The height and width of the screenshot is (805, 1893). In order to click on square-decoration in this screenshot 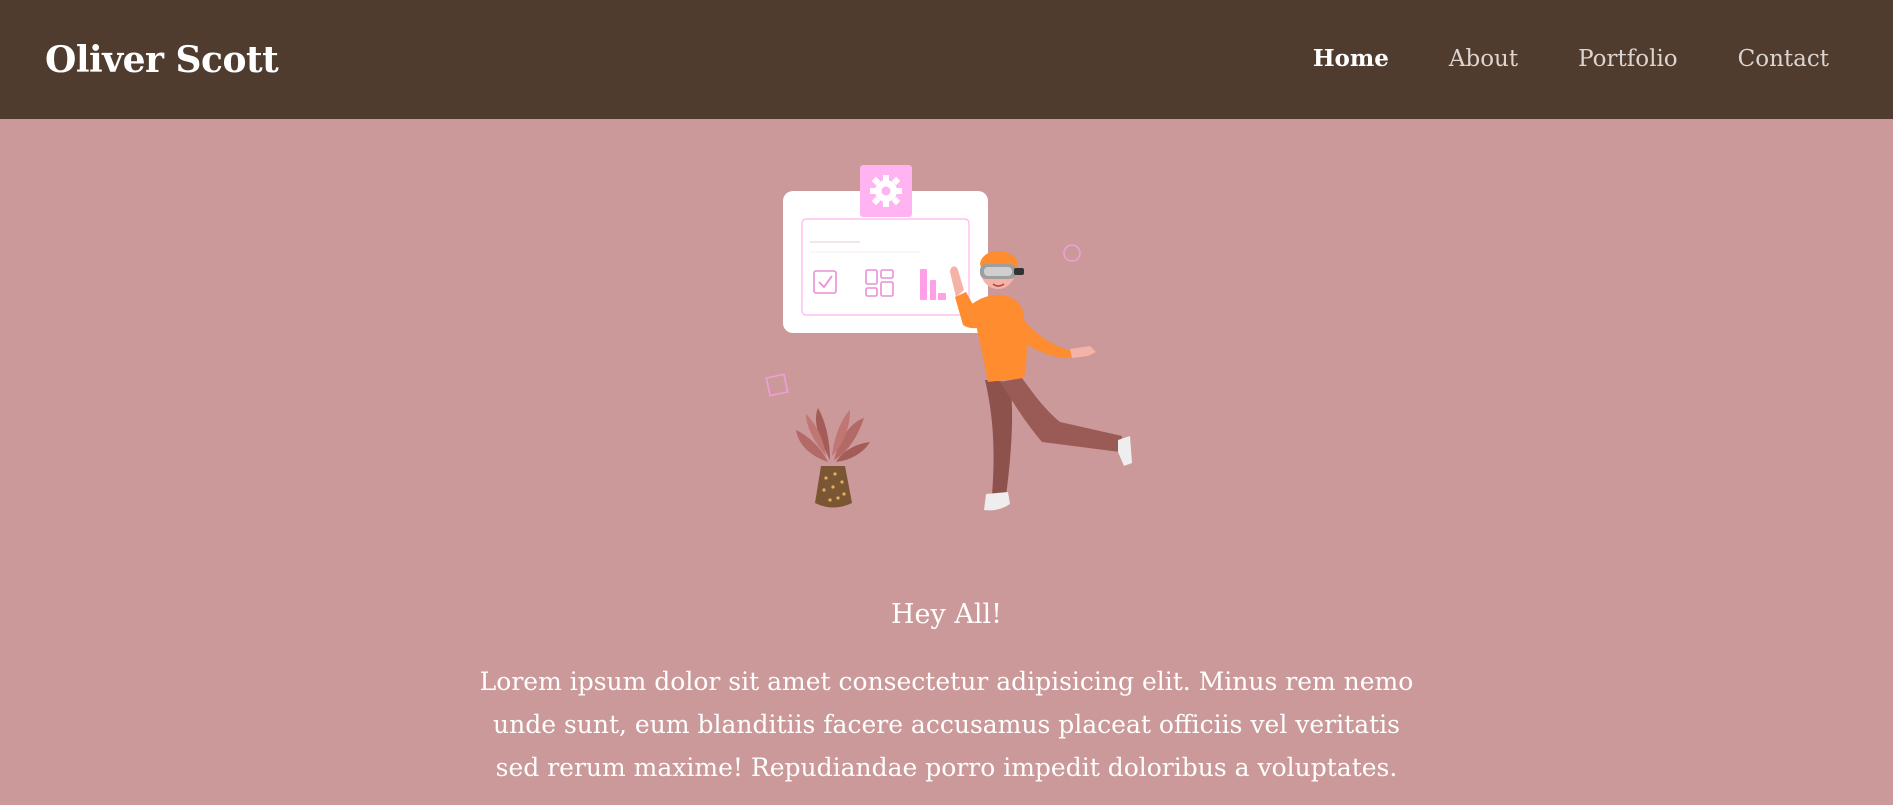, I will do `click(777, 385)`.